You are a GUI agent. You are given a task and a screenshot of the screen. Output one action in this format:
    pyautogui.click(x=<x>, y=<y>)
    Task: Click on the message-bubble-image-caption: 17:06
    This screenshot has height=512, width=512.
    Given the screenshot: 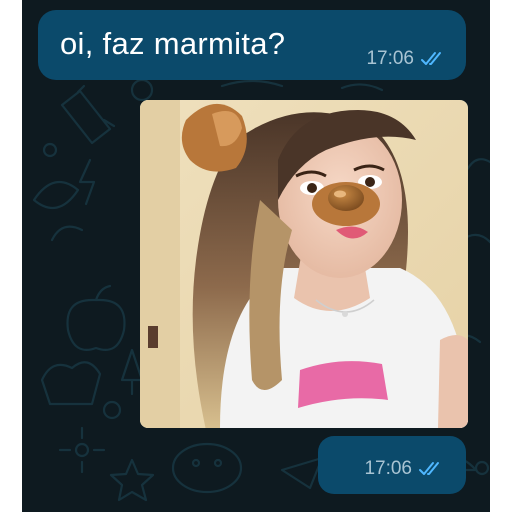 What is the action you would take?
    pyautogui.click(x=392, y=465)
    